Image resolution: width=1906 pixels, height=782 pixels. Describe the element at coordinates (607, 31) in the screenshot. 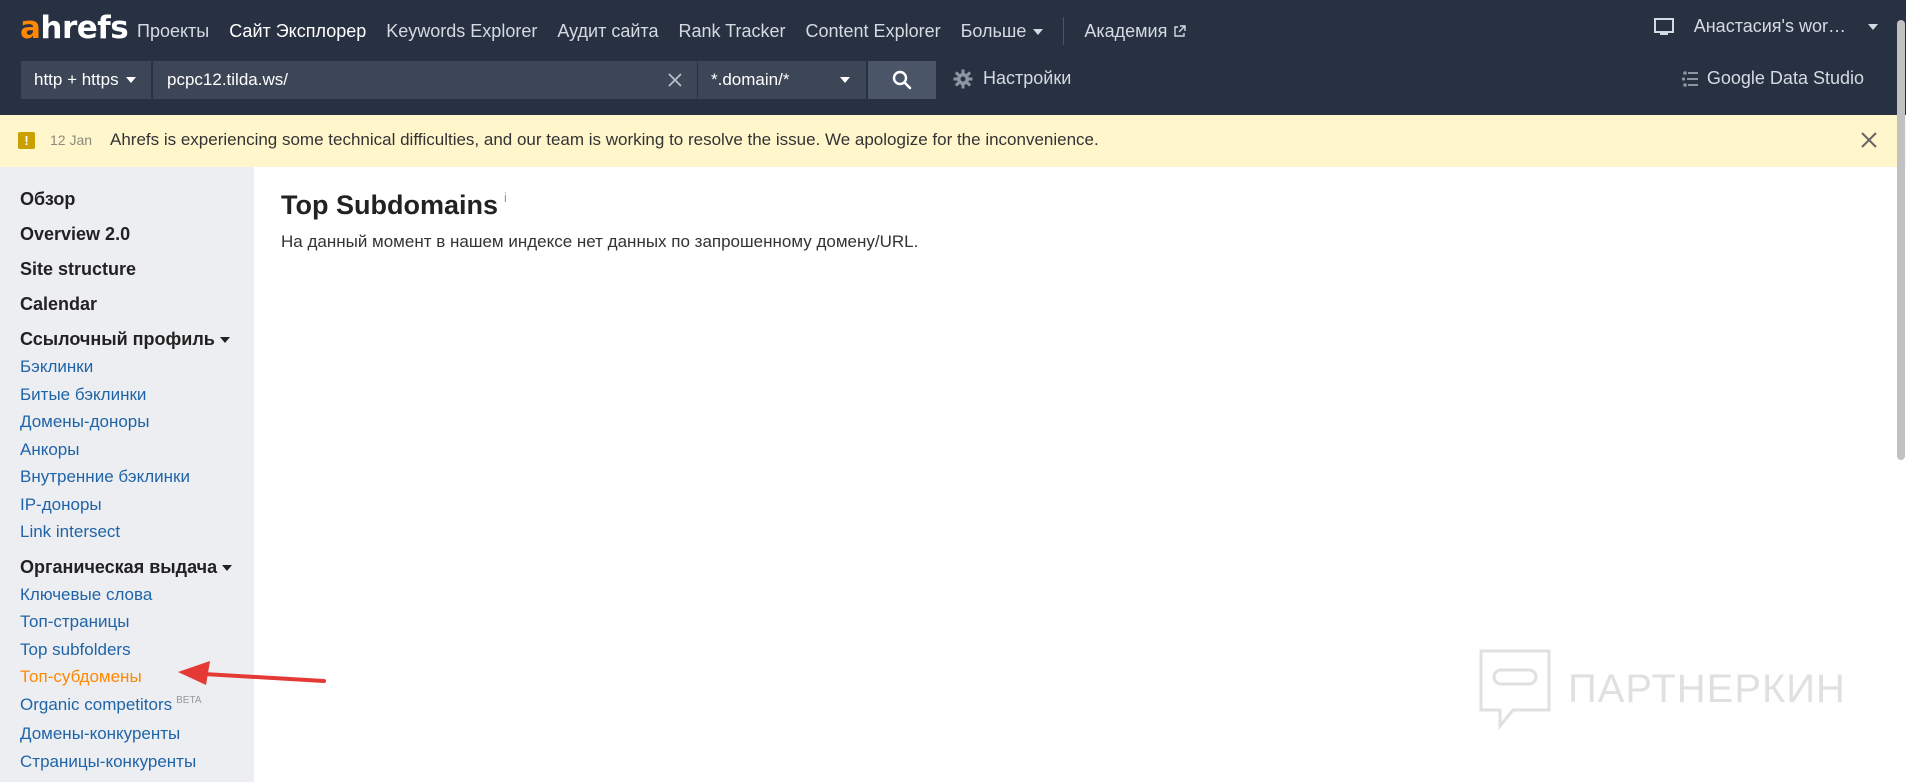

I see `nav-site-audit: Аудит сайта` at that location.